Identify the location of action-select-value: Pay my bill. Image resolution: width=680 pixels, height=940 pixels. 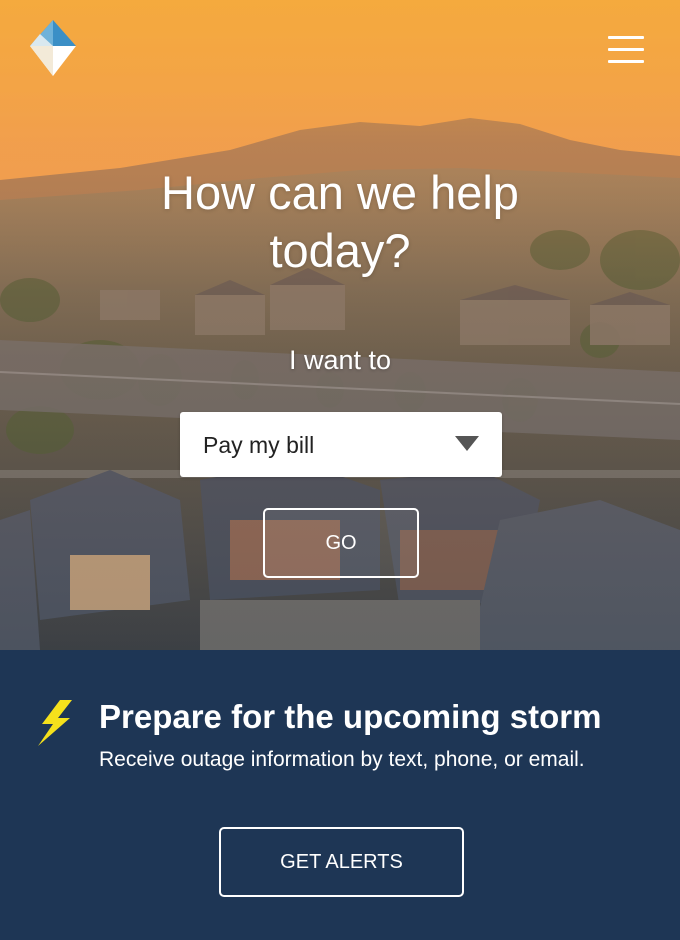
(259, 445).